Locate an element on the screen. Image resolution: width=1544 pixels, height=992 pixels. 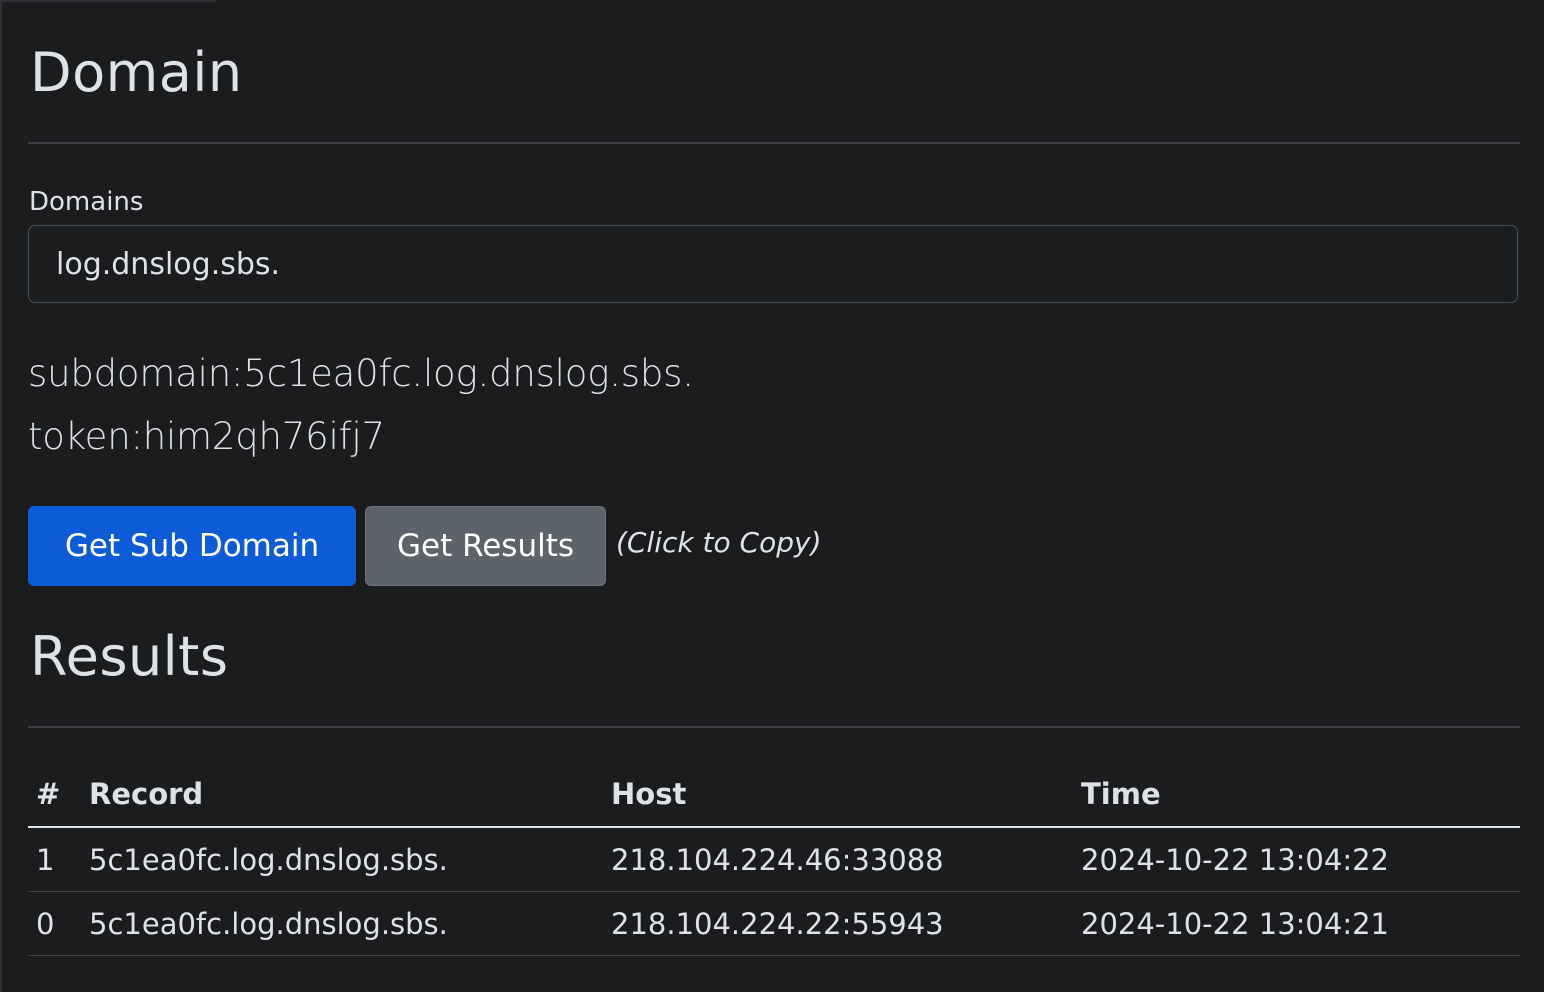
get-sub-domain-button: Get Sub Domain is located at coordinates (192, 546).